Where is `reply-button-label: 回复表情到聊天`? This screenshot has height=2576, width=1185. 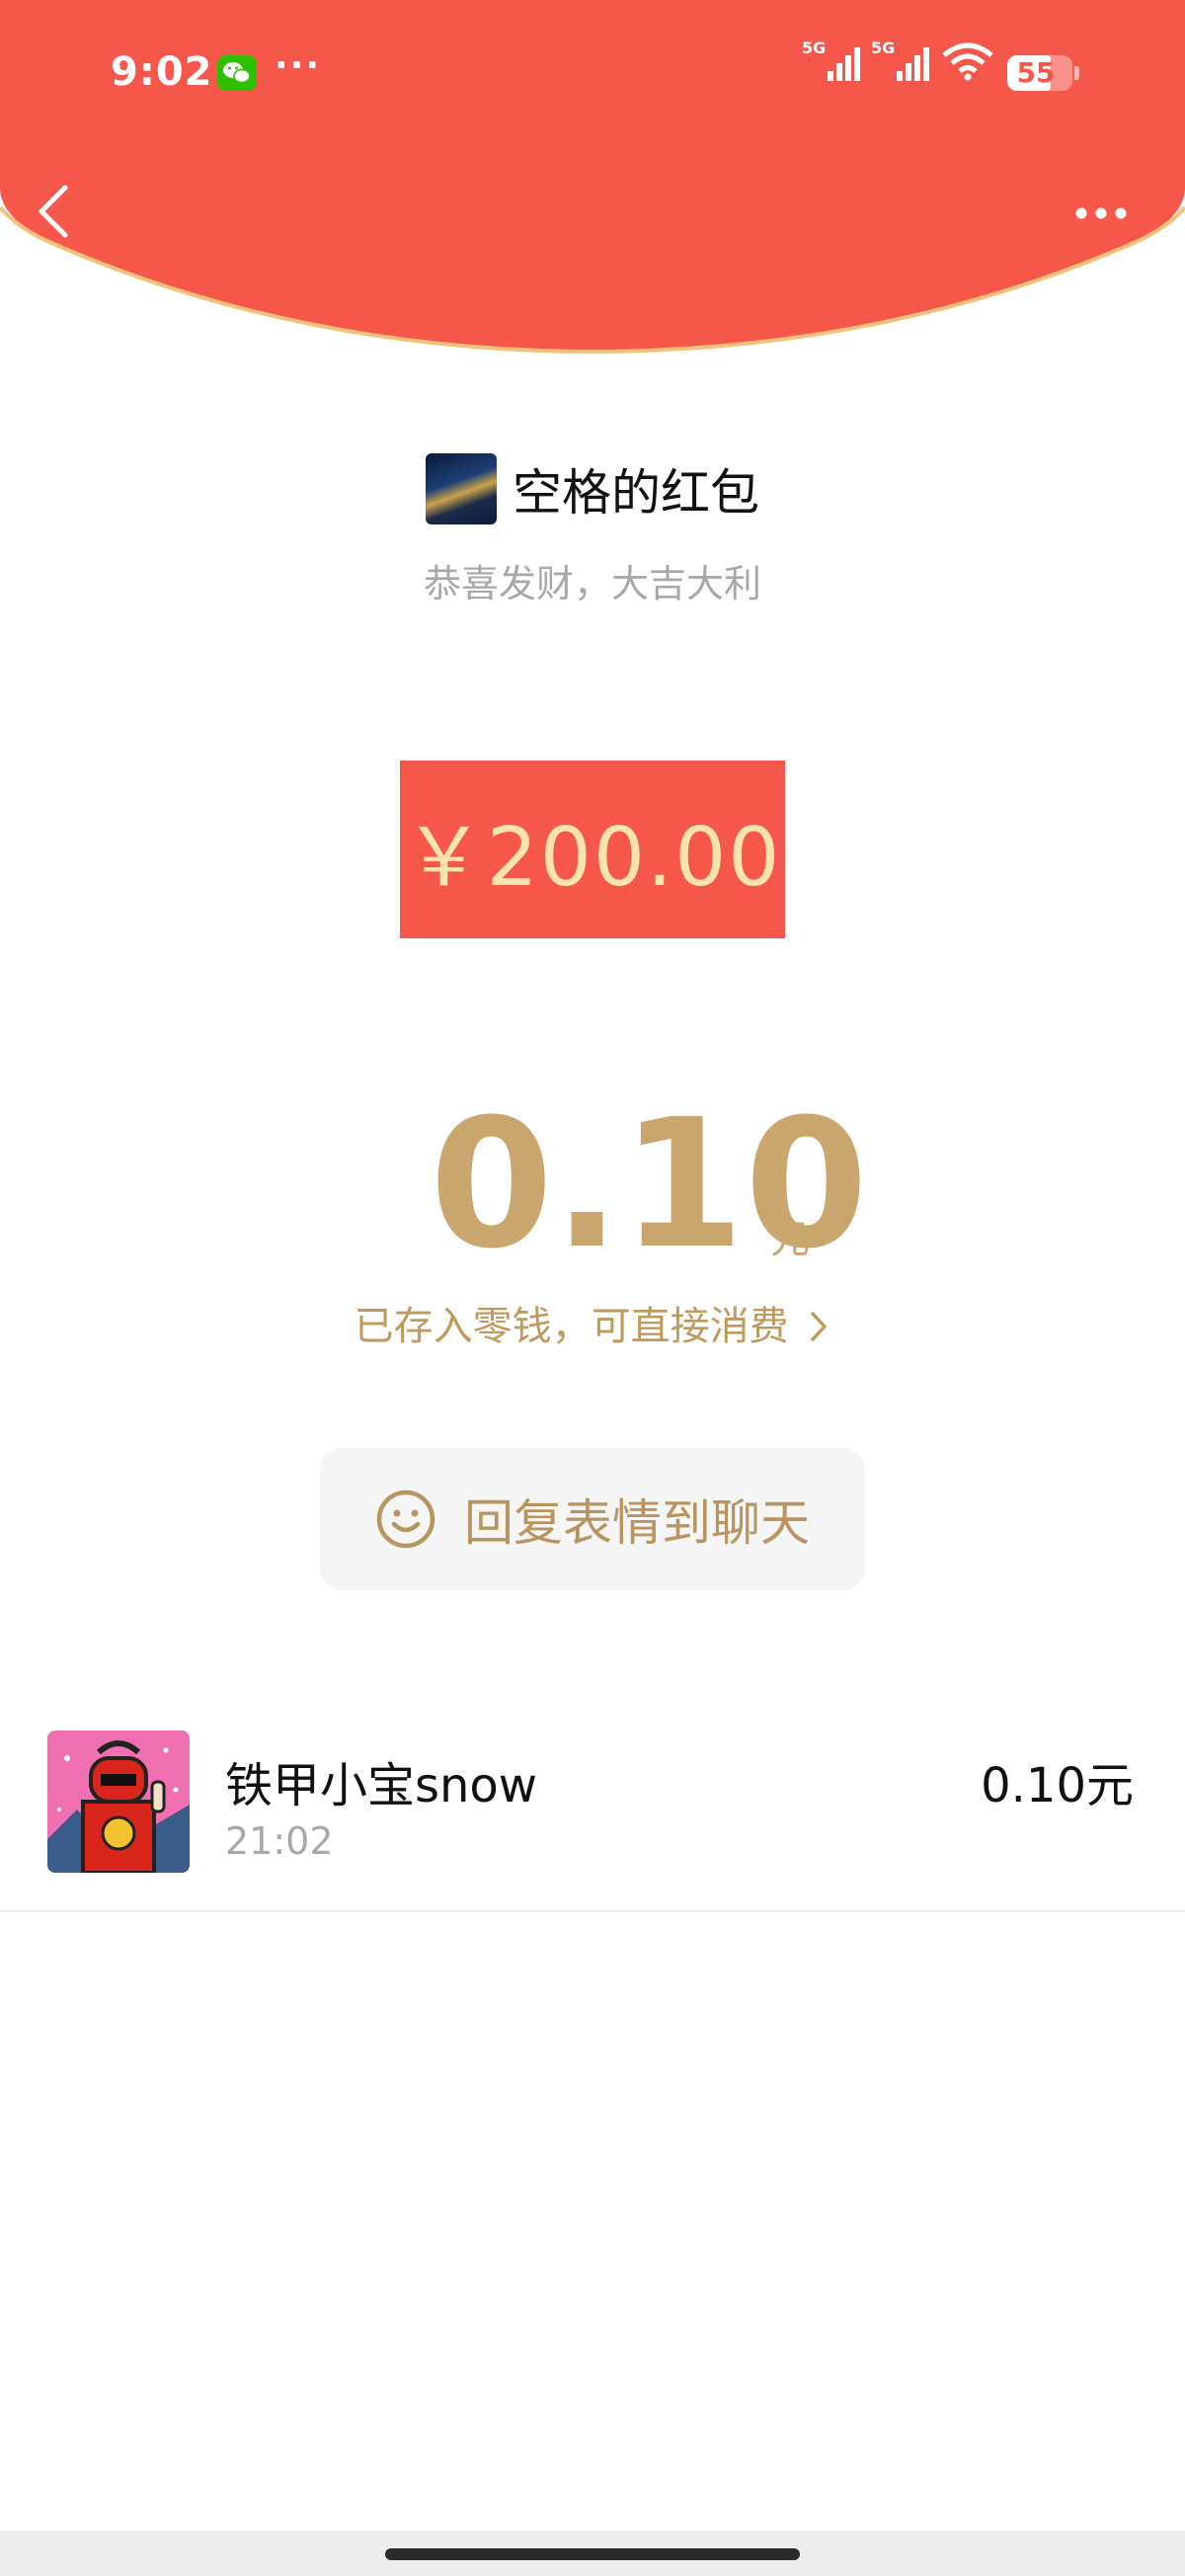 reply-button-label: 回复表情到聊天 is located at coordinates (637, 1523).